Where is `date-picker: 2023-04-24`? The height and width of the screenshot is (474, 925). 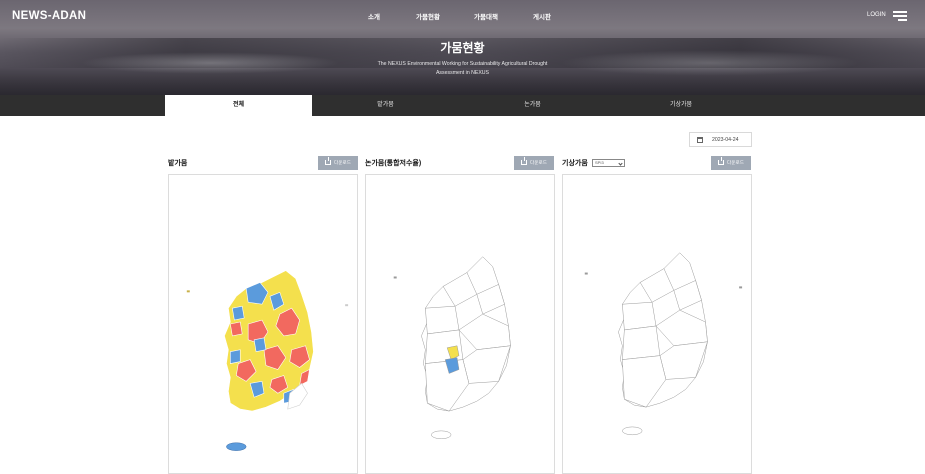
date-picker: 2023-04-24 is located at coordinates (720, 139).